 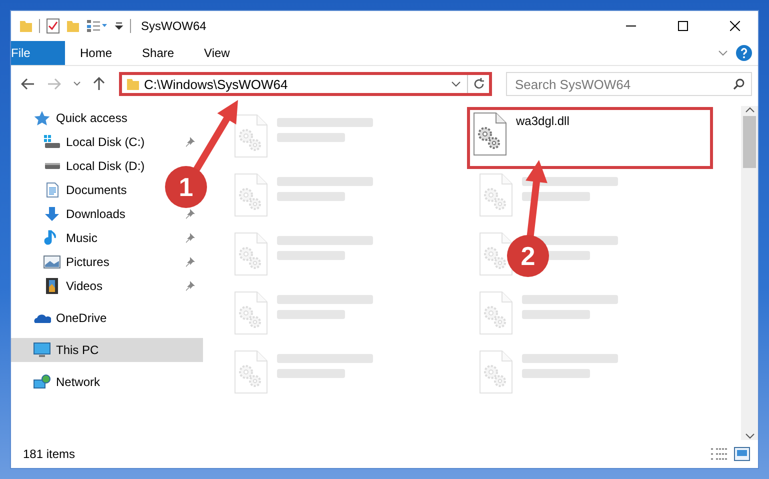 I want to click on sidebar-item: OneDrive, so click(x=107, y=318).